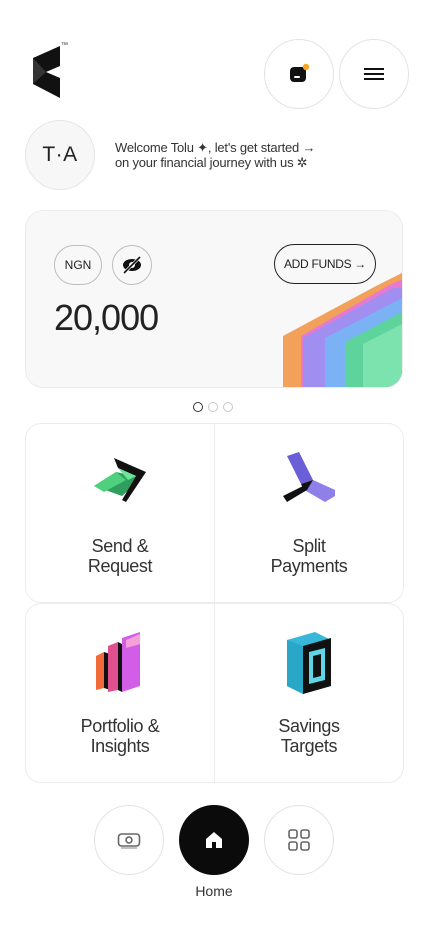  Describe the element at coordinates (309, 746) in the screenshot. I see `savings-targets-label-line-2: Targets` at that location.